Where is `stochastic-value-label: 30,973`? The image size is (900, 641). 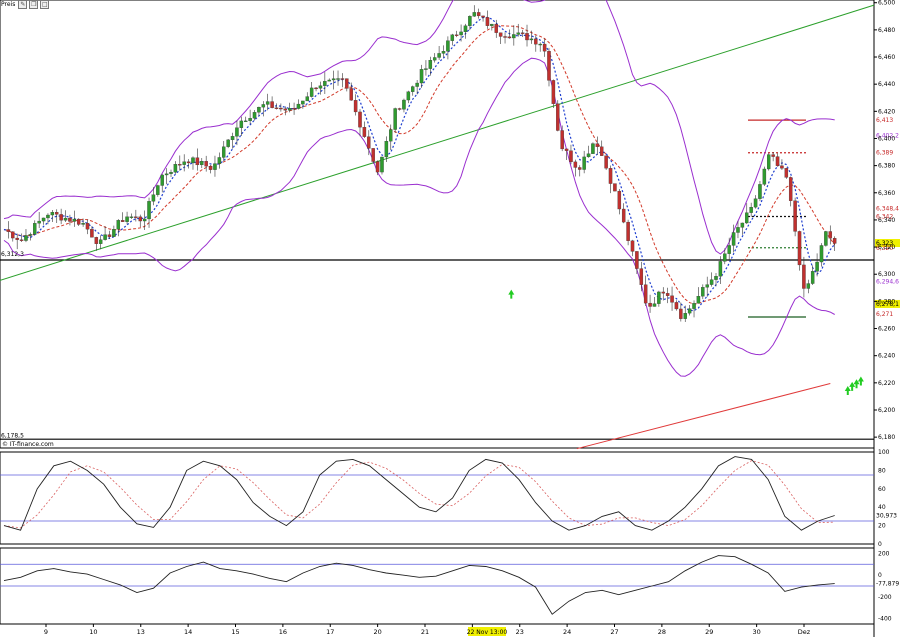
stochastic-value-label: 30,973 is located at coordinates (886, 515).